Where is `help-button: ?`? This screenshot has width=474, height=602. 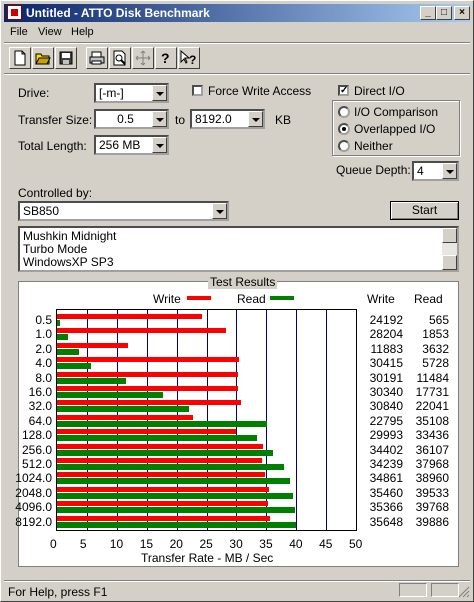
help-button: ? is located at coordinates (166, 58).